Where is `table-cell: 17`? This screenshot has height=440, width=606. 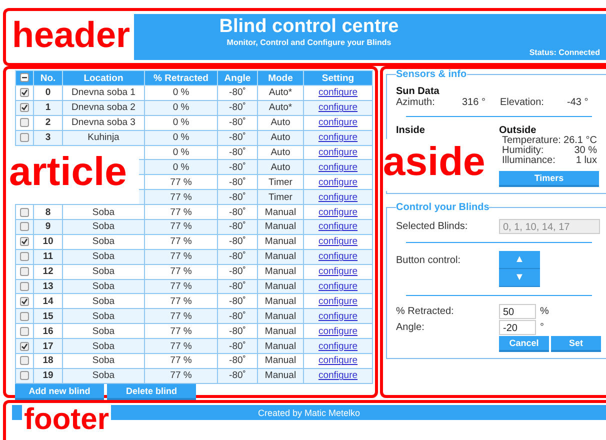
table-cell: 17 is located at coordinates (48, 346).